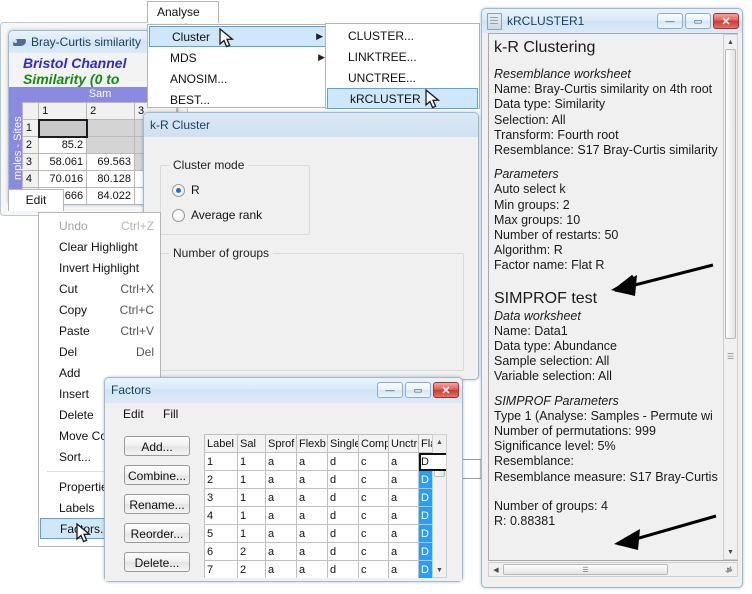  I want to click on scroll-left-icon: ◀, so click(496, 569).